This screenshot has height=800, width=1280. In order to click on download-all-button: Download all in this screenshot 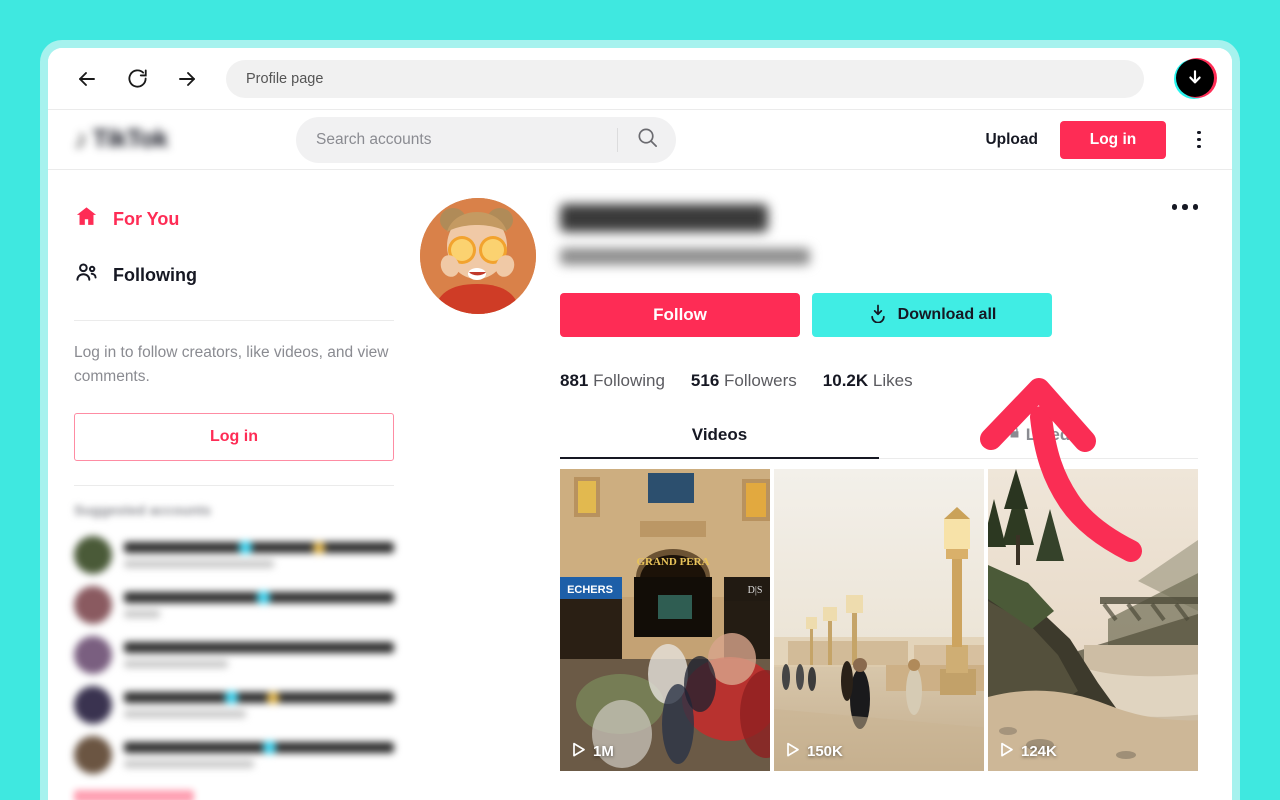, I will do `click(932, 315)`.